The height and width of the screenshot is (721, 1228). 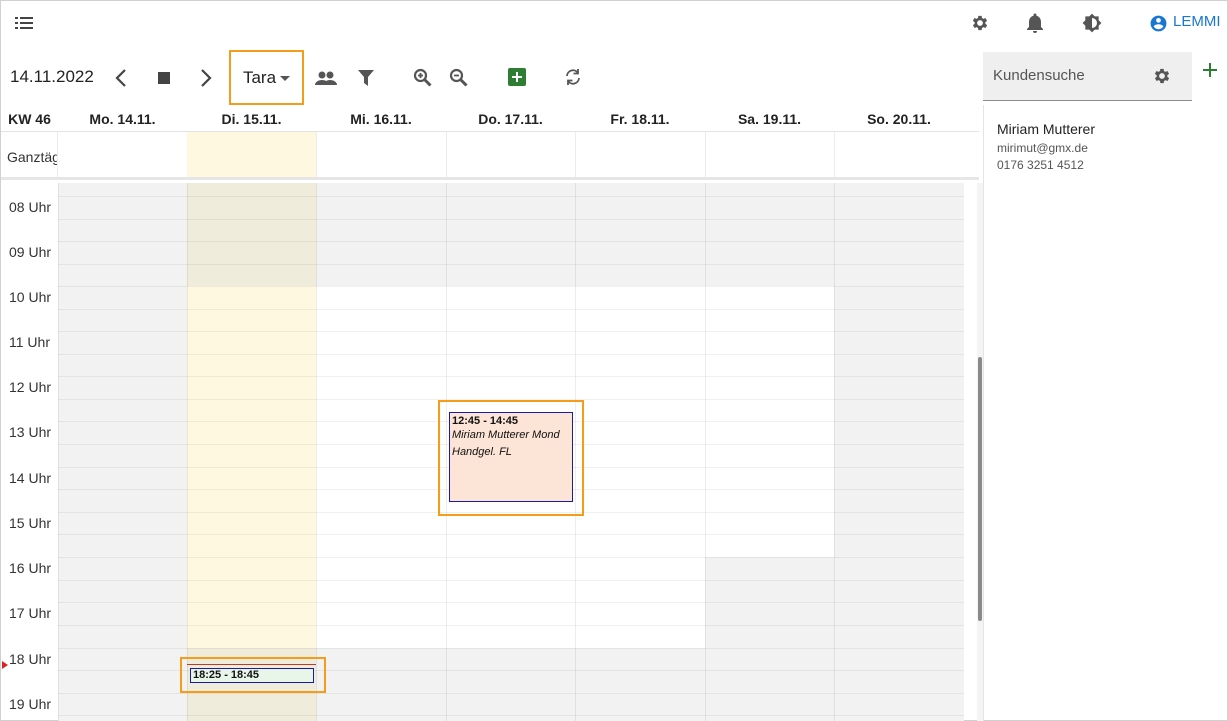 What do you see at coordinates (1158, 23) in the screenshot?
I see `account-circle-icon` at bounding box center [1158, 23].